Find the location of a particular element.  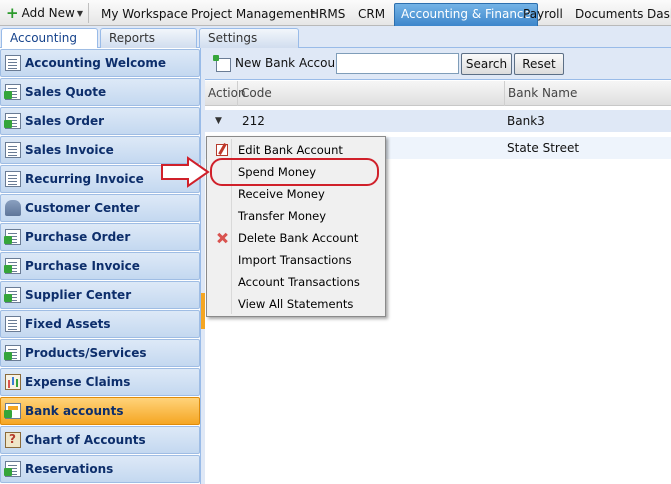

fixed-assets-icon is located at coordinates (13, 324).